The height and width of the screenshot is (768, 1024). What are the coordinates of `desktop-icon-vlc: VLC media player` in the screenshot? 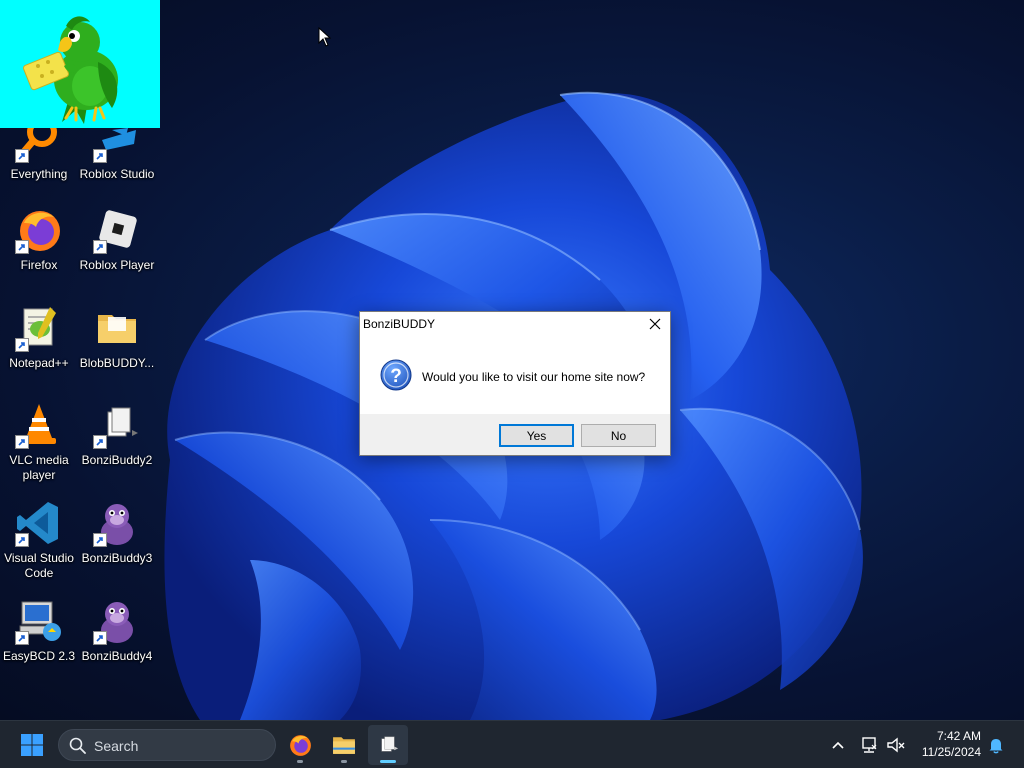 It's located at (39, 443).